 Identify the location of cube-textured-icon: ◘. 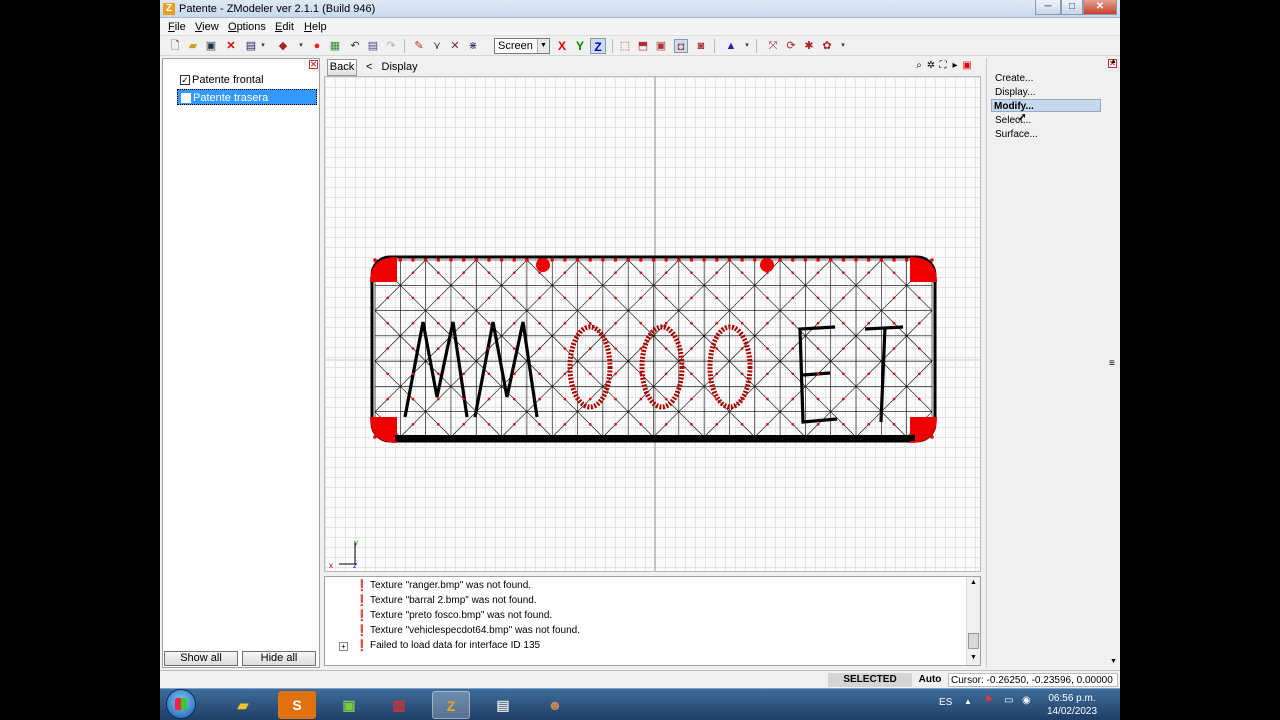
(681, 46).